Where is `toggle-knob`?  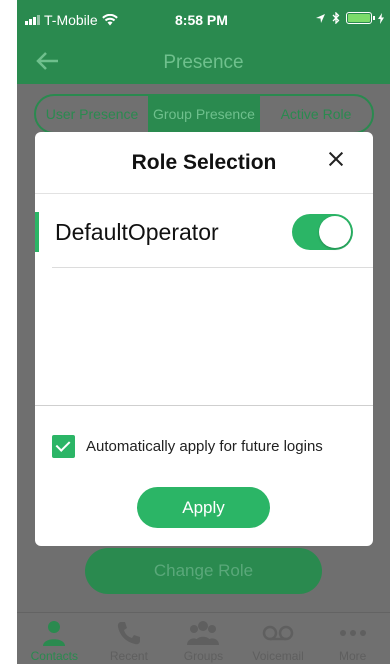
toggle-knob is located at coordinates (335, 232).